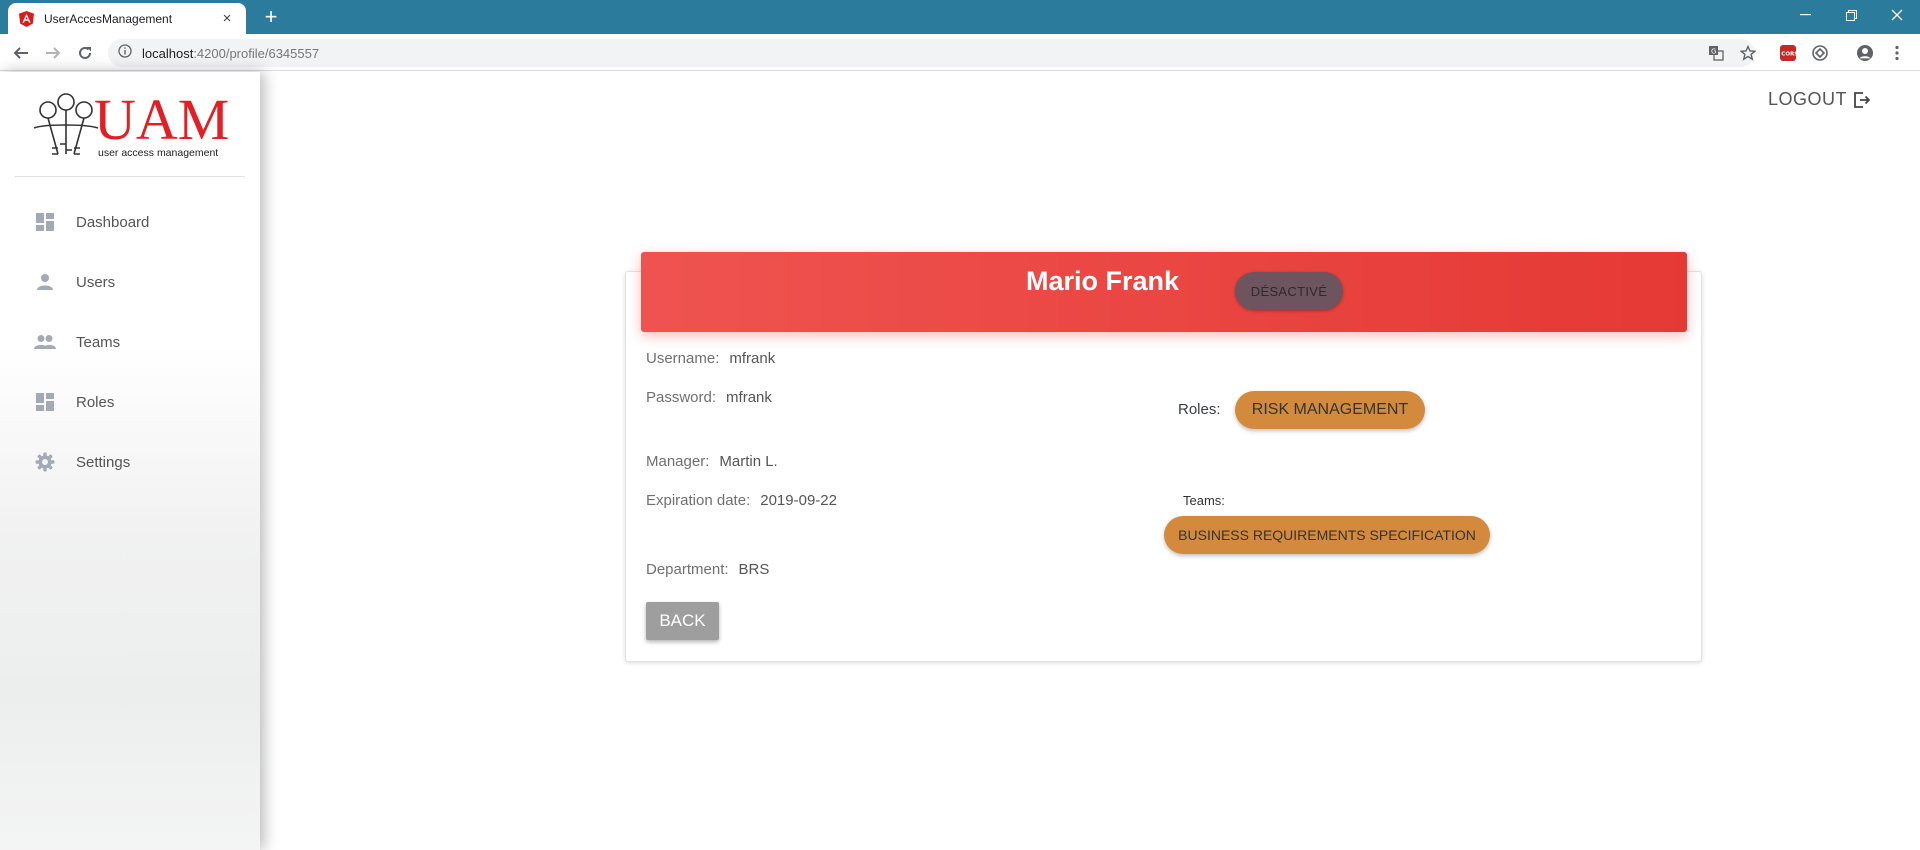 The height and width of the screenshot is (850, 1920). Describe the element at coordinates (682, 621) in the screenshot. I see `back-button: BACK` at that location.